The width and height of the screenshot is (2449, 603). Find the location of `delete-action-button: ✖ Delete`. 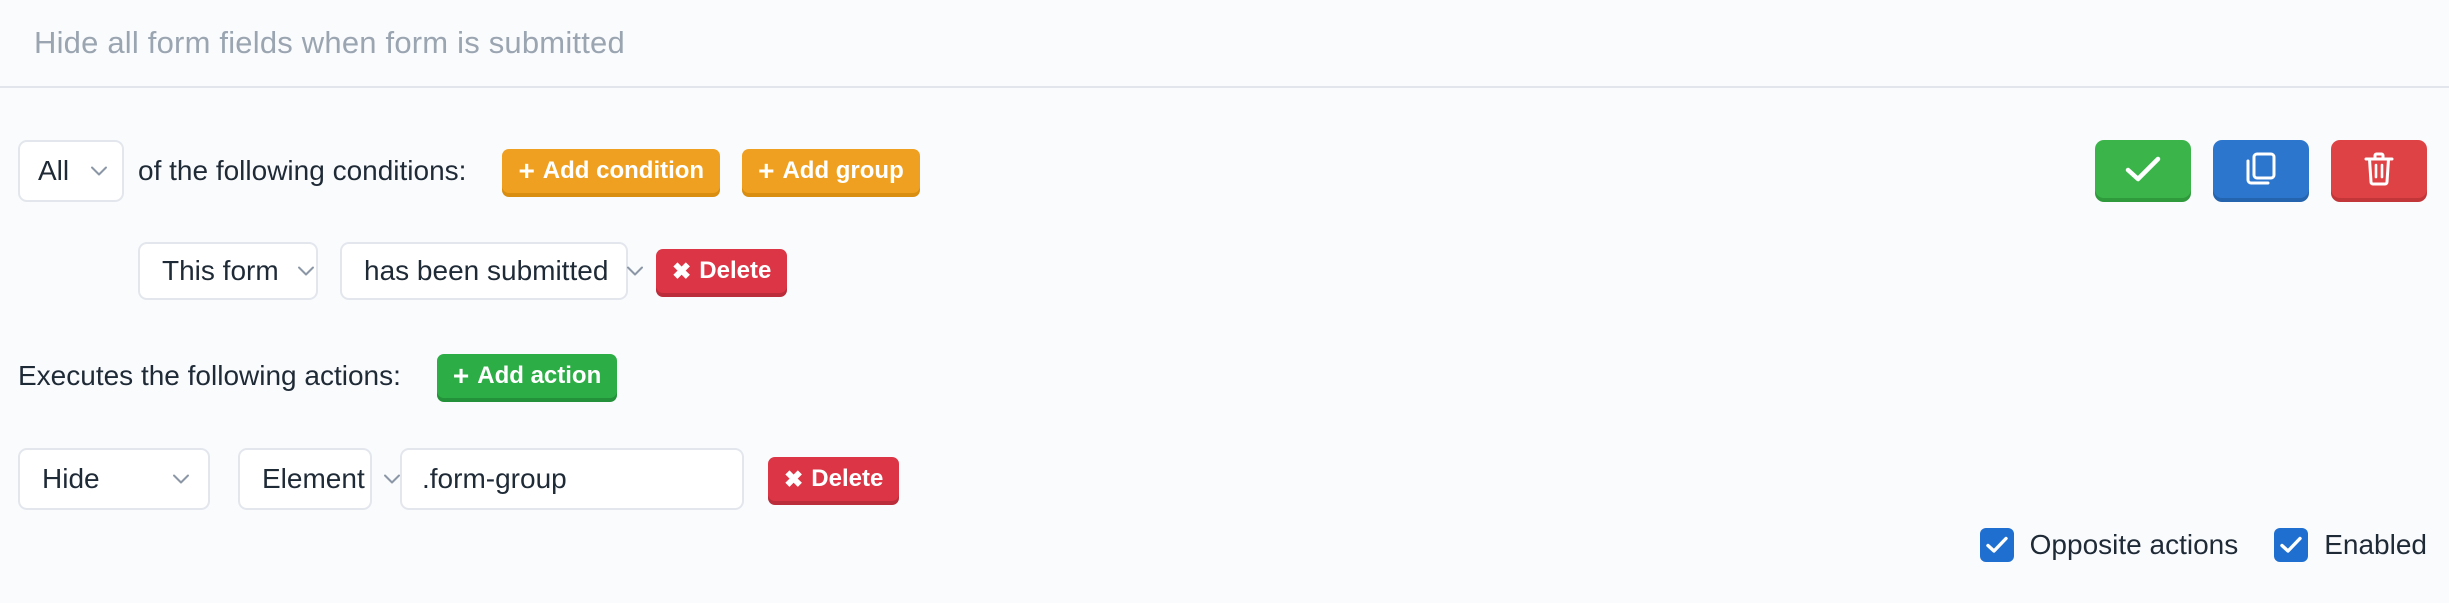

delete-action-button: ✖ Delete is located at coordinates (834, 479).